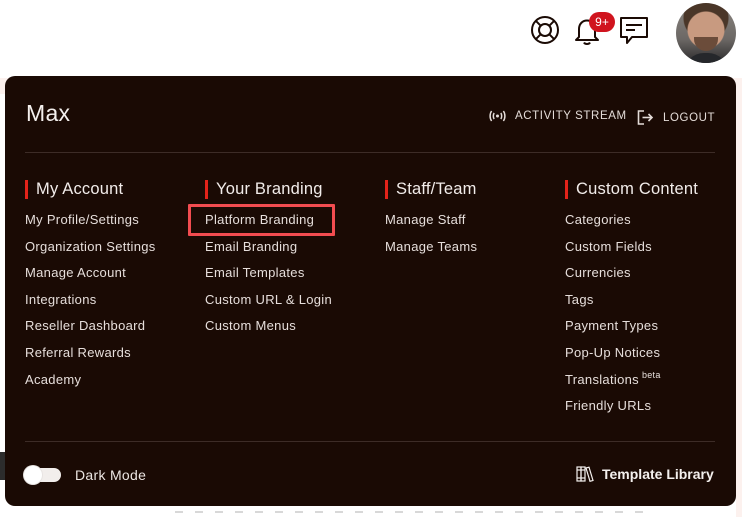  I want to click on menu-item-manage-teams: Manage Teams, so click(431, 250).